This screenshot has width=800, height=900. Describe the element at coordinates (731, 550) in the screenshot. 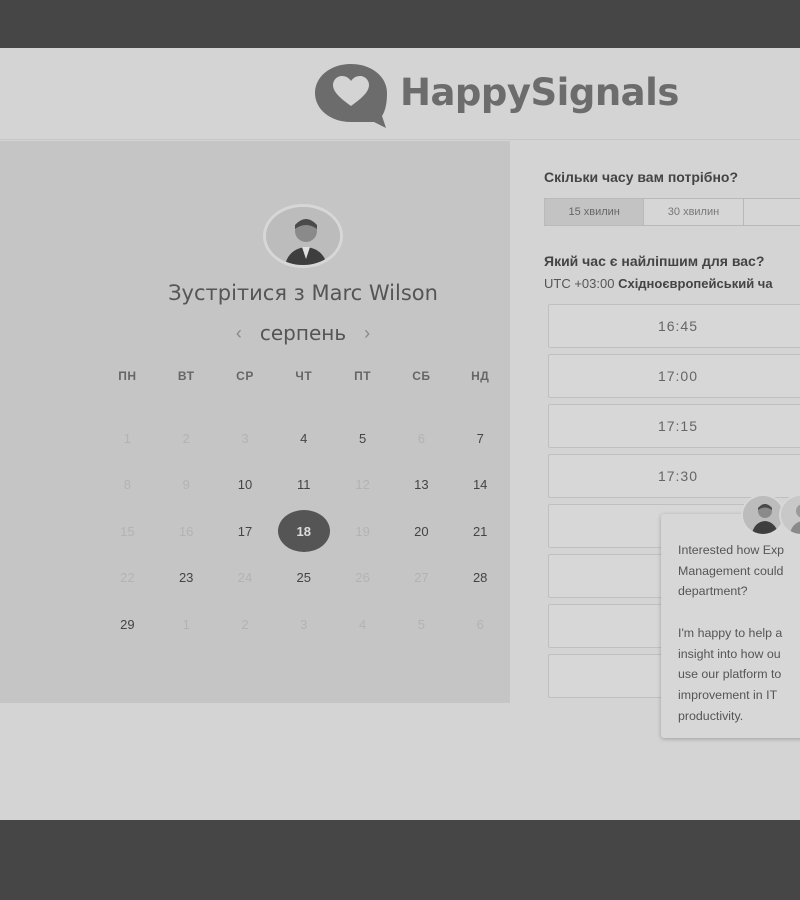

I see `chat-line: Interested how Exp` at that location.